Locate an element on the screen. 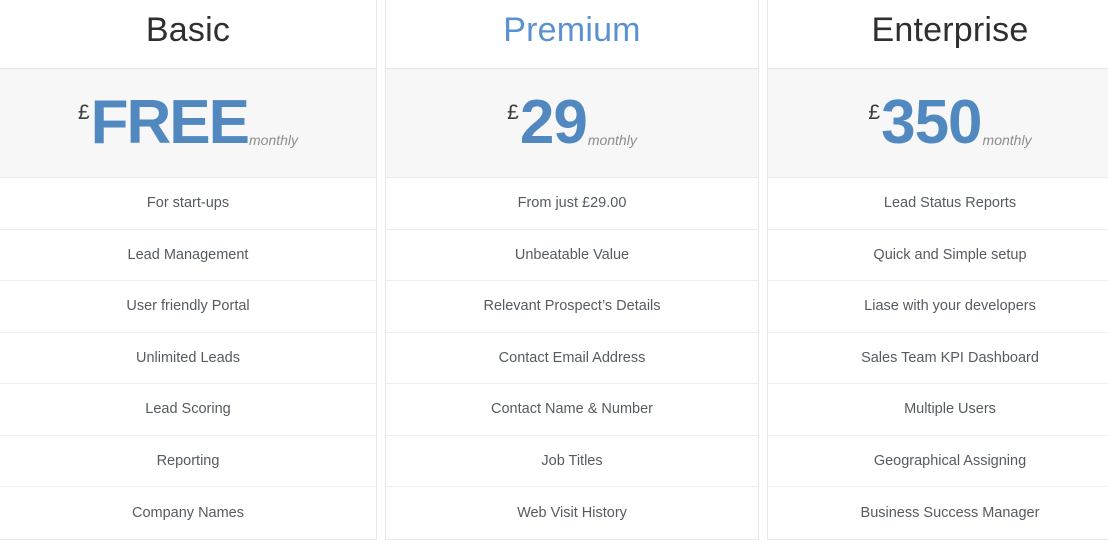 The image size is (1108, 544). list-item: Web Visit History is located at coordinates (572, 512).